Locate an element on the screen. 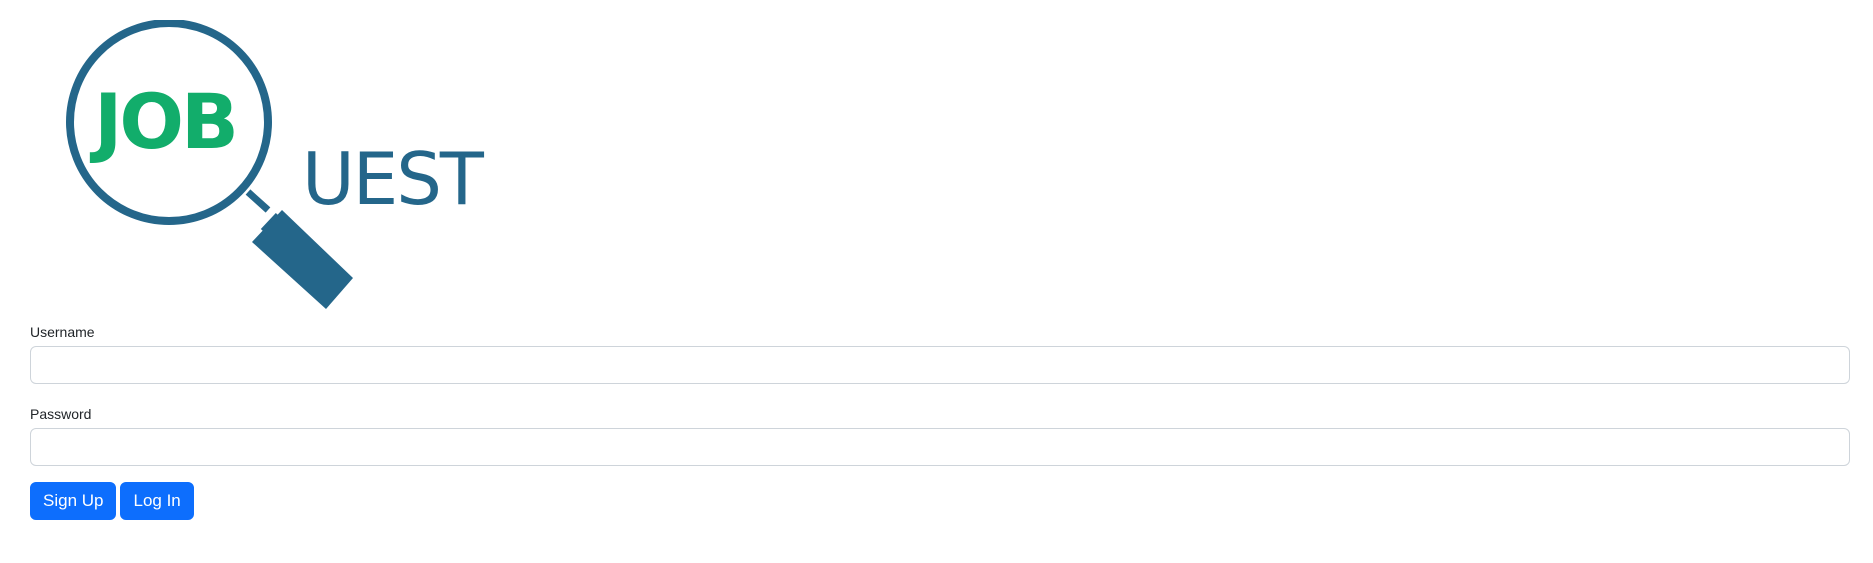 This screenshot has height=563, width=1873. log-in-button: Log In is located at coordinates (157, 501).